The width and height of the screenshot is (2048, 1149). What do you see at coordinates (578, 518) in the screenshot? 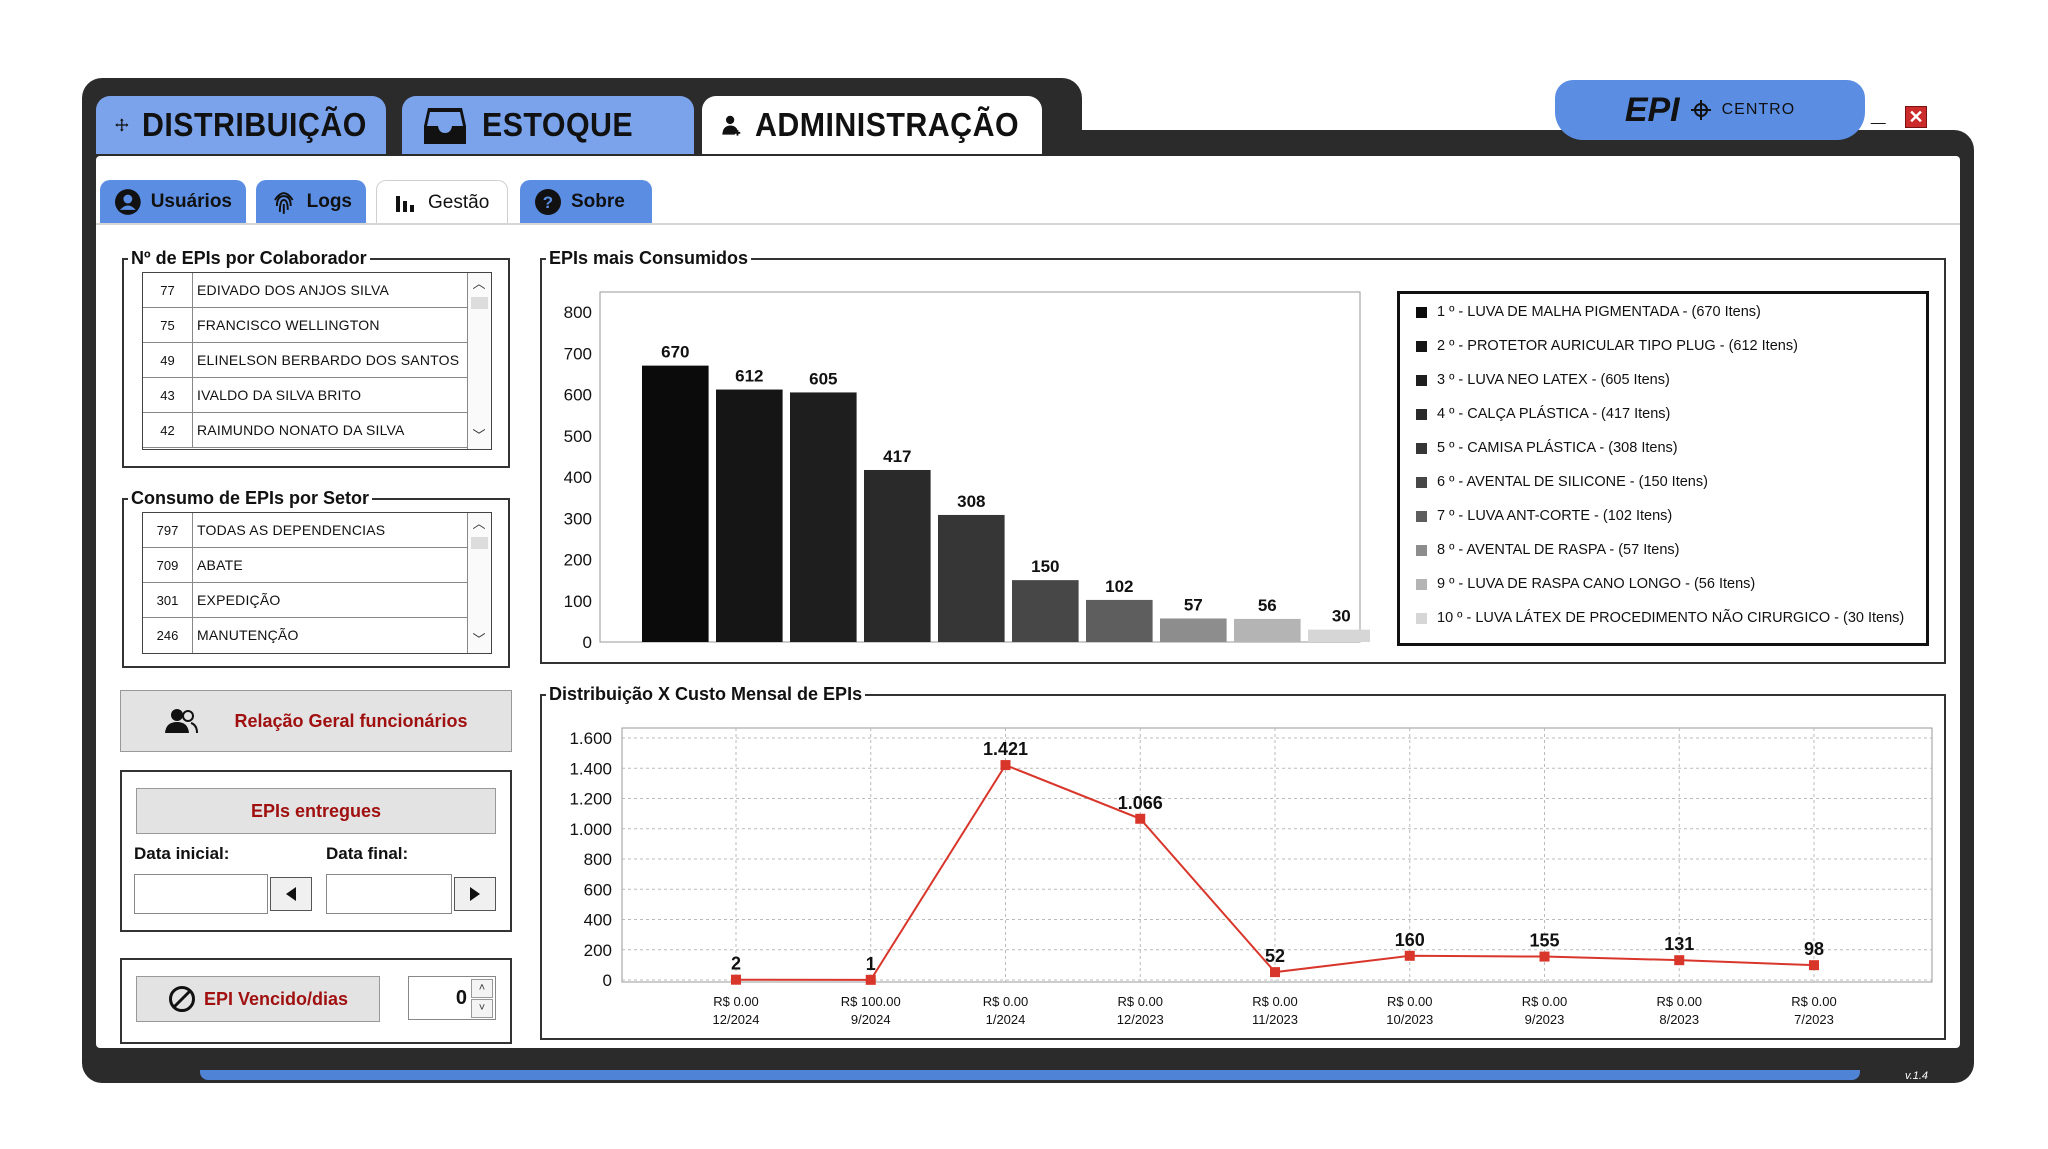
I see `y-tick-label: 300` at bounding box center [578, 518].